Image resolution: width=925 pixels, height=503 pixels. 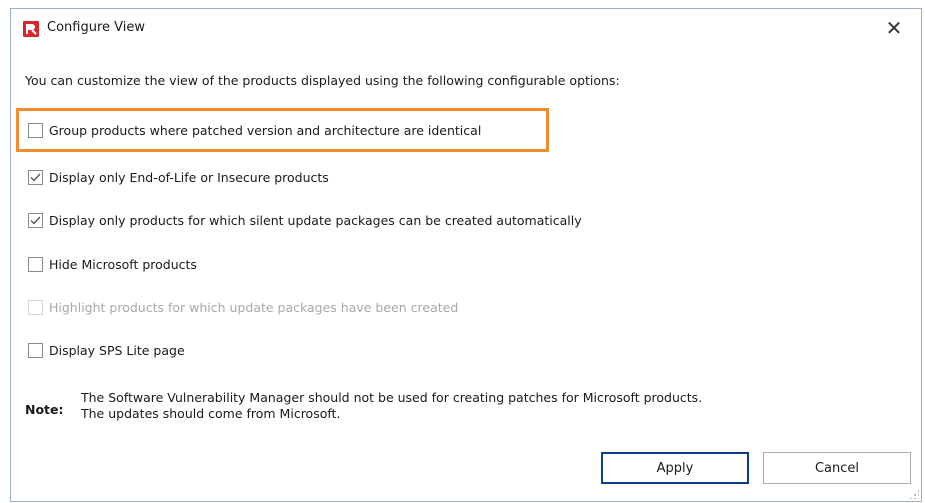 I want to click on app-logo-icon, so click(x=31, y=29).